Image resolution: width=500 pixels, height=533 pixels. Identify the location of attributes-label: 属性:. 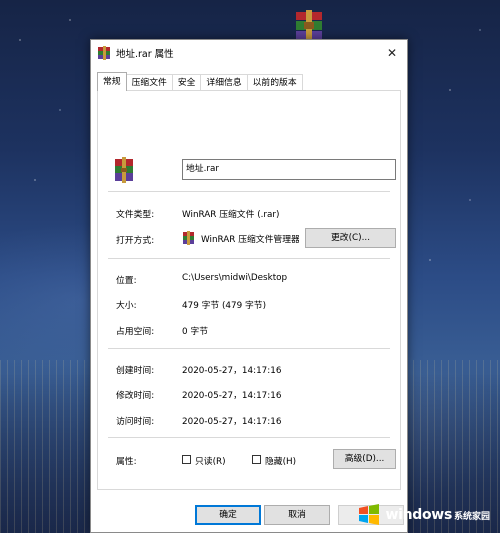
(126, 462).